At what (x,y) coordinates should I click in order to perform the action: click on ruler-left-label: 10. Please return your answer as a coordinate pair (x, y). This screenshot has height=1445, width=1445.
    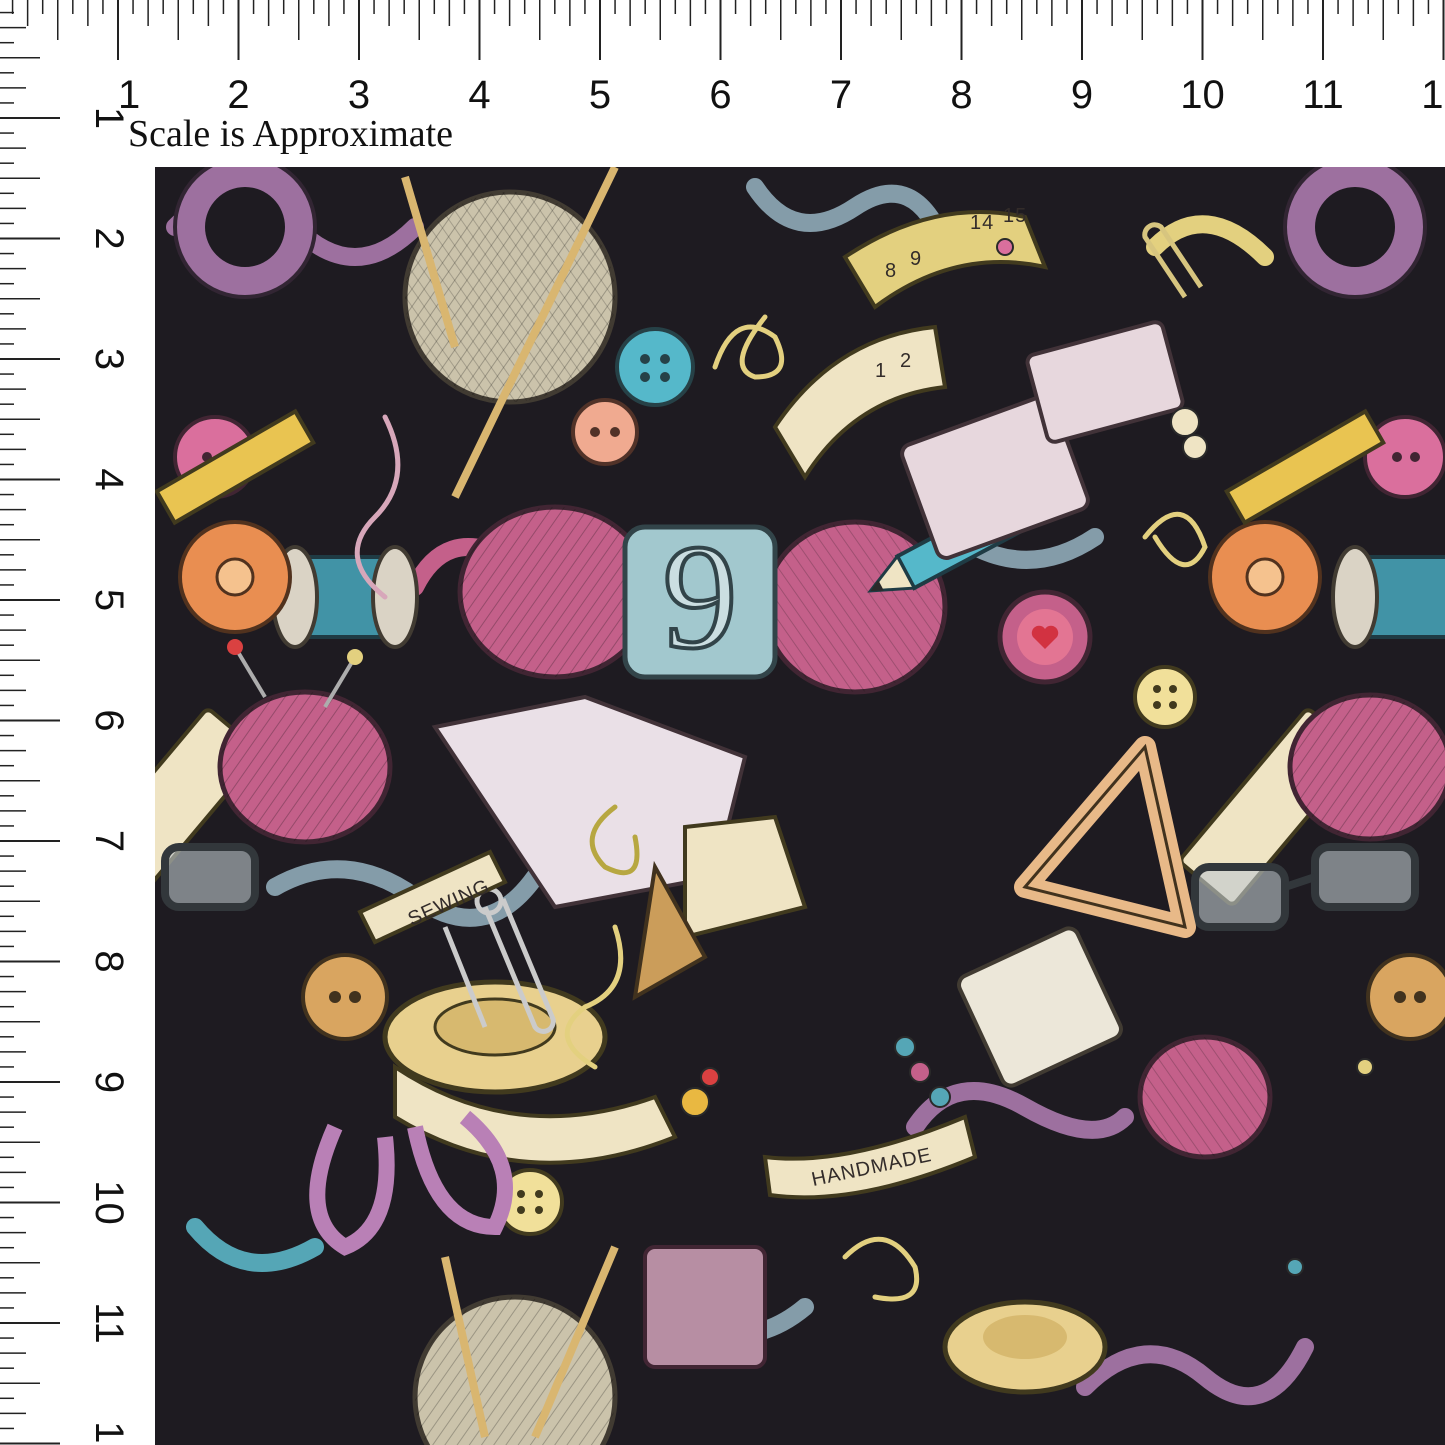
    Looking at the image, I should click on (109, 1202).